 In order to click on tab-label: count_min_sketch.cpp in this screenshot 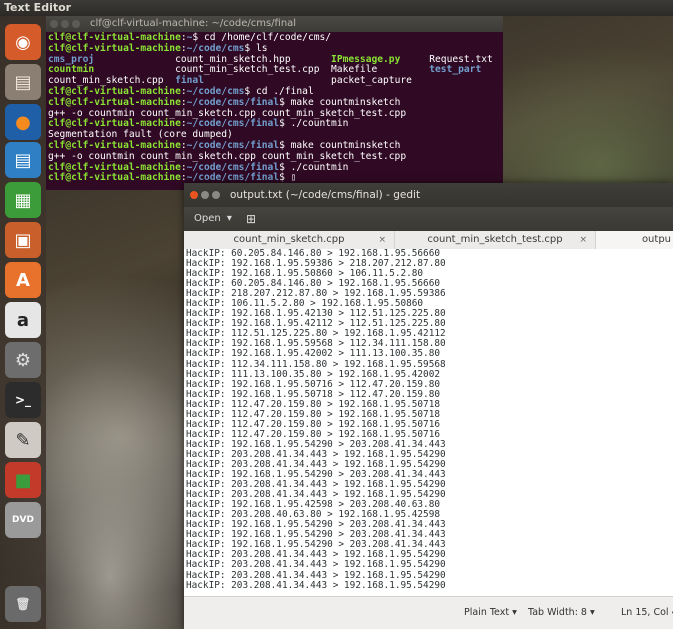, I will do `click(289, 239)`.